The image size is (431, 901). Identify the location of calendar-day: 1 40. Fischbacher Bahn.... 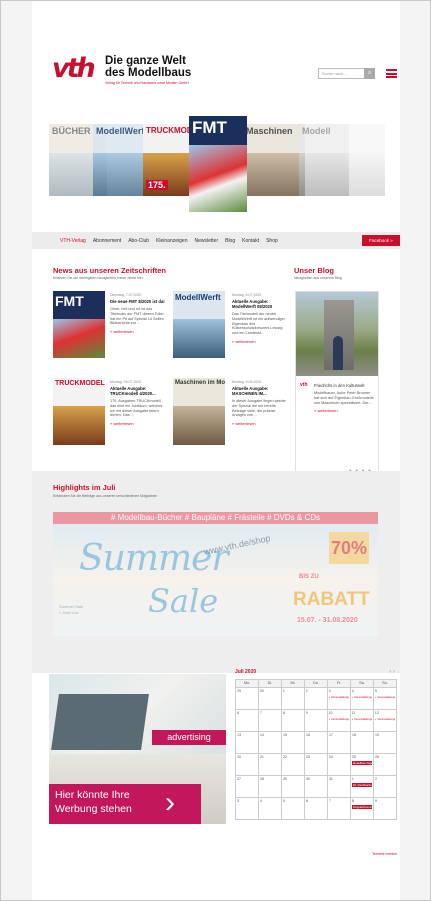
(362, 787).